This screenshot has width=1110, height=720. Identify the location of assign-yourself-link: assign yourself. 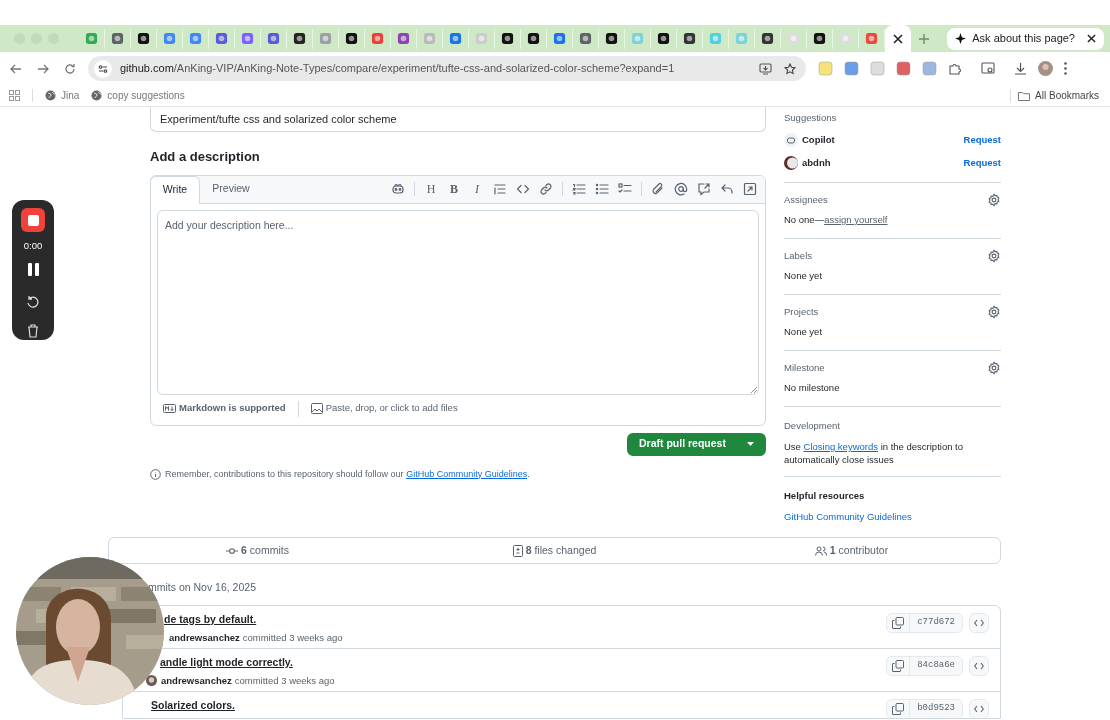
(856, 219).